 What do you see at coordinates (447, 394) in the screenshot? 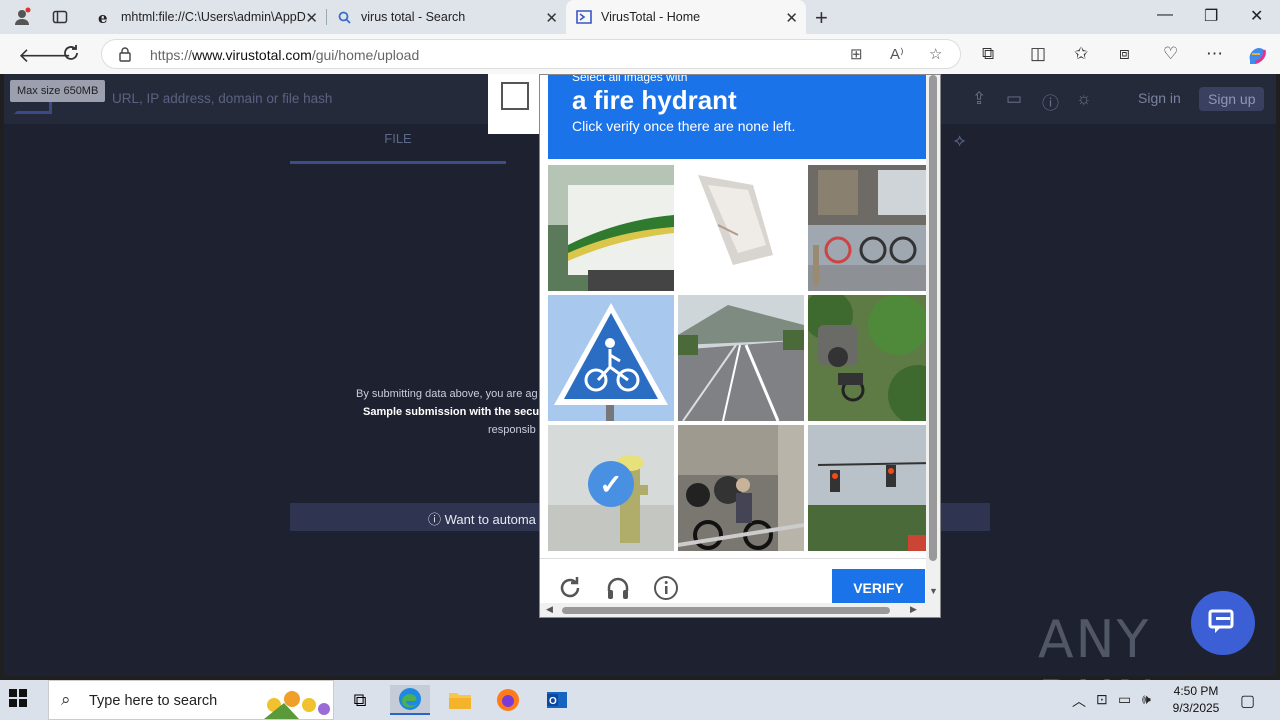
I see `terms-text: By submitting data above, you are ag` at bounding box center [447, 394].